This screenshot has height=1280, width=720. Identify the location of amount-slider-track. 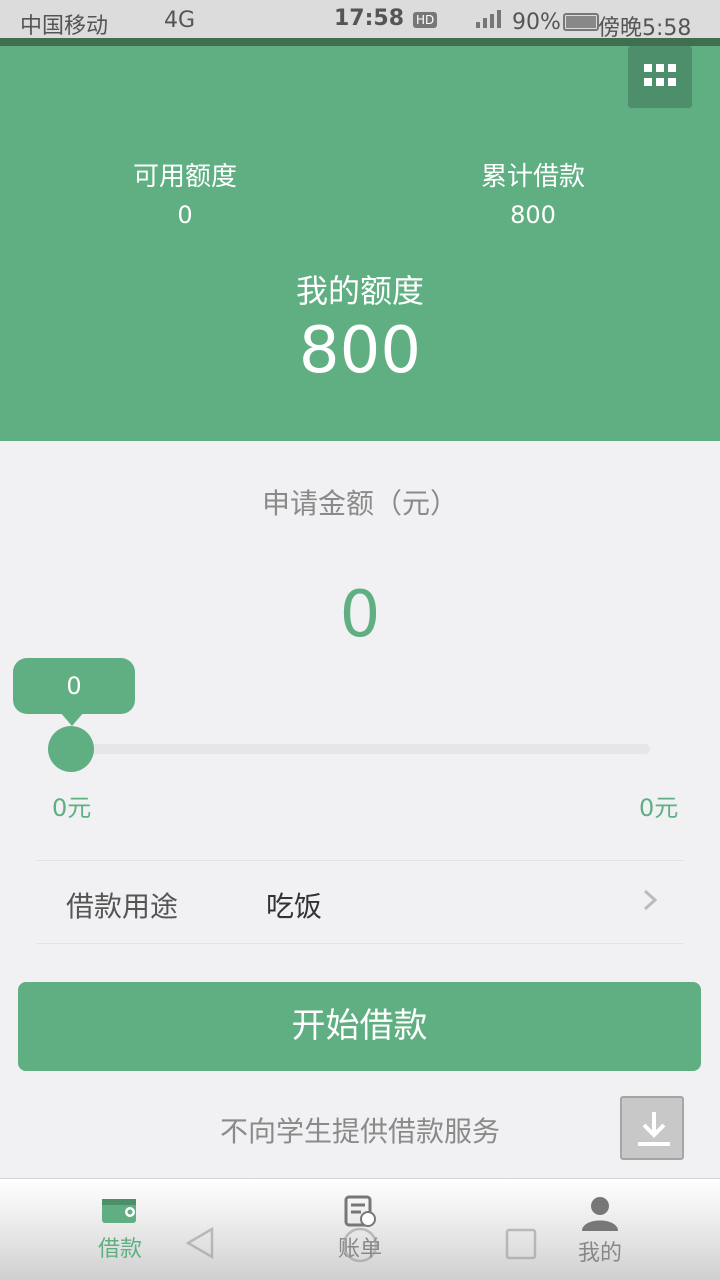
(361, 749).